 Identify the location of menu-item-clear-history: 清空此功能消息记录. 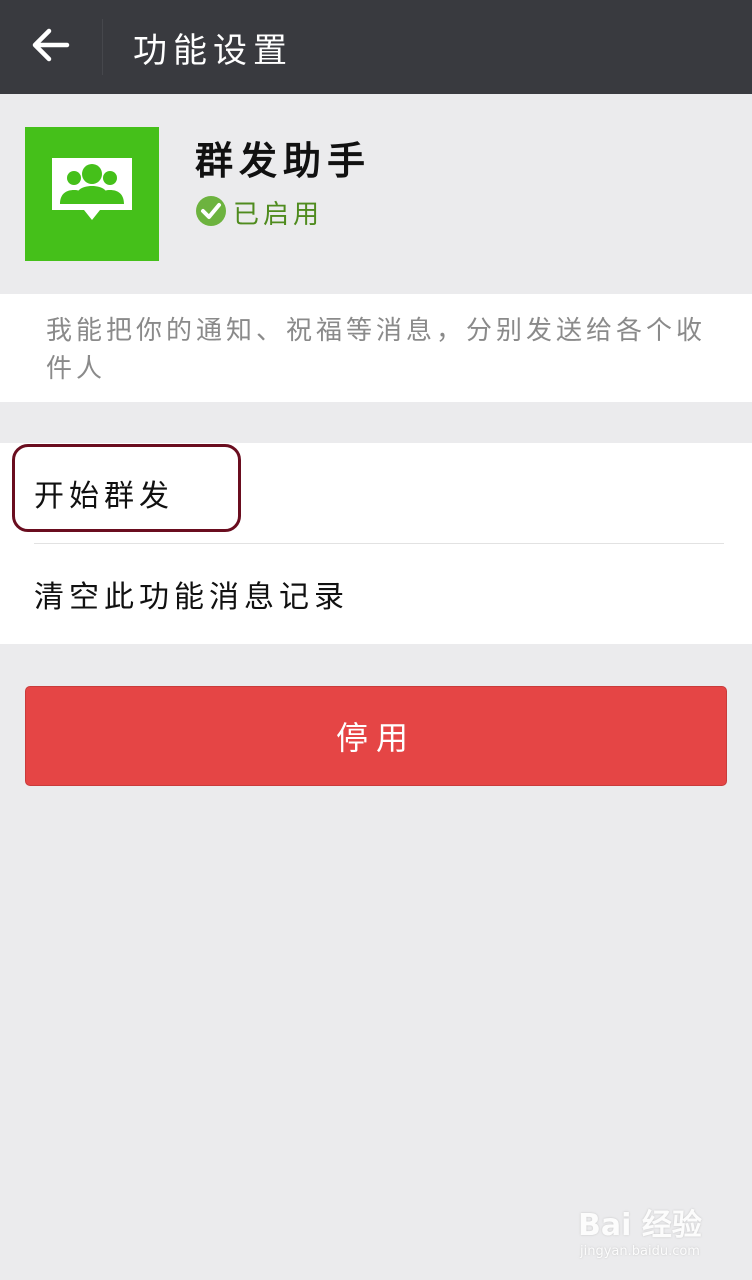
(376, 594).